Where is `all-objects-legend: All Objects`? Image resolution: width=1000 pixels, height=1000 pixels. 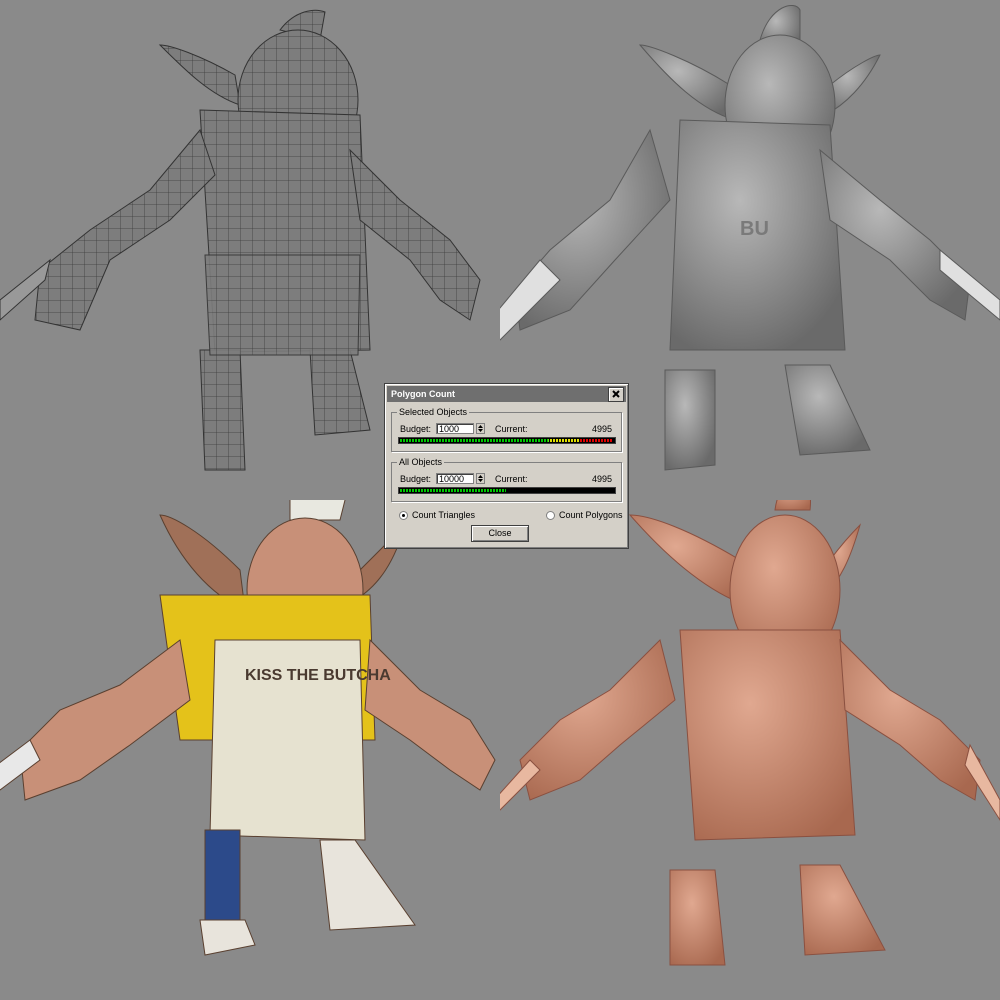 all-objects-legend: All Objects is located at coordinates (421, 462).